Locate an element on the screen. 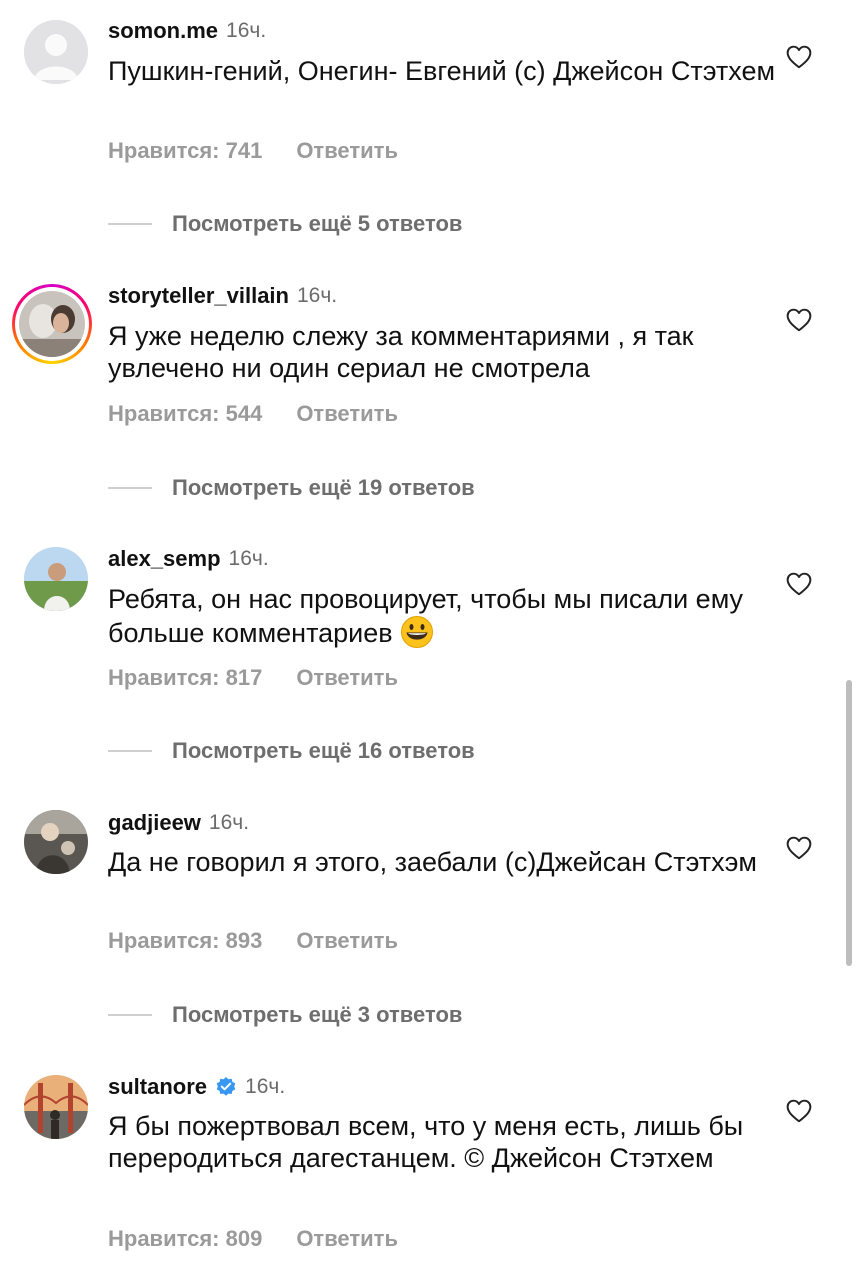 The width and height of the screenshot is (860, 1280). username: sultanore is located at coordinates (157, 1087).